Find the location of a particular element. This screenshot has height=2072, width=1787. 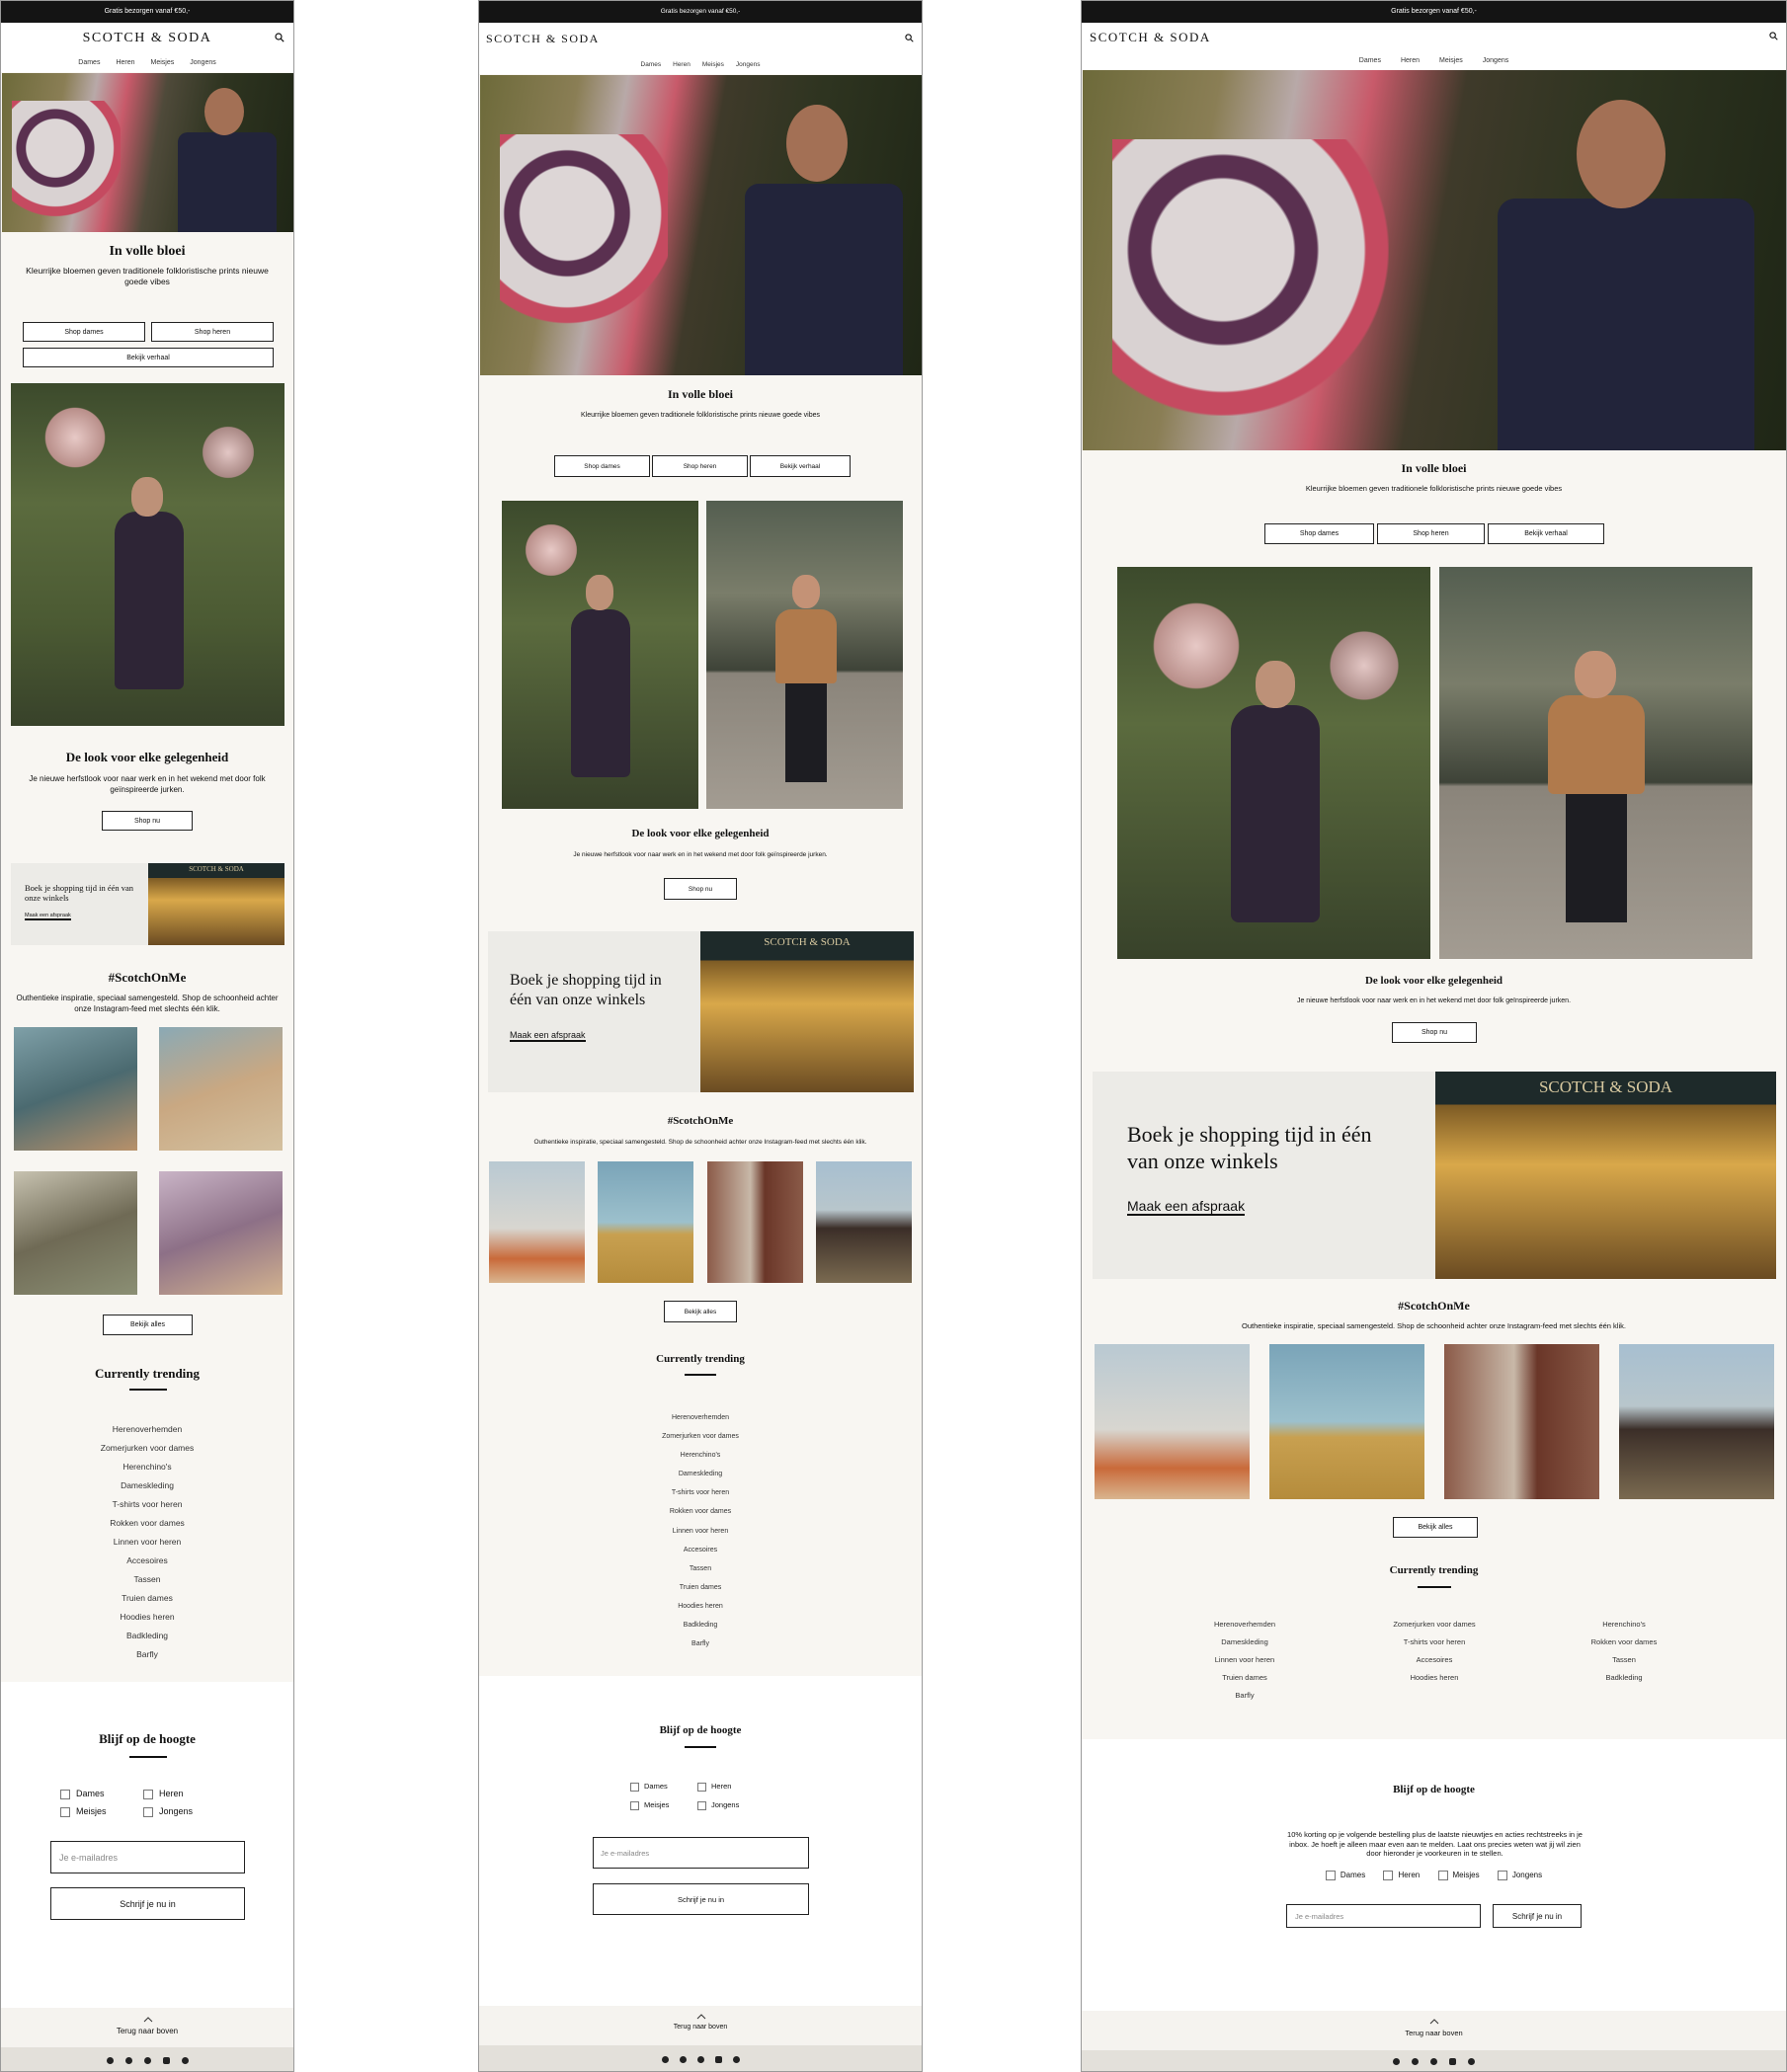

look-image-women is located at coordinates (600, 655).